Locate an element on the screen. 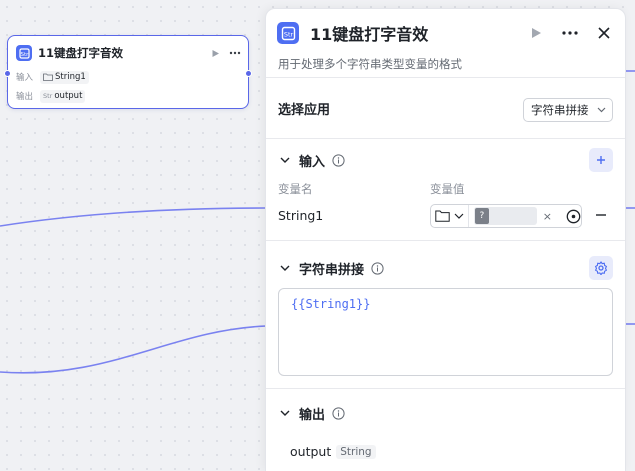 This screenshot has height=471, width=635. node-output-row: 输出 Str output is located at coordinates (51, 96).